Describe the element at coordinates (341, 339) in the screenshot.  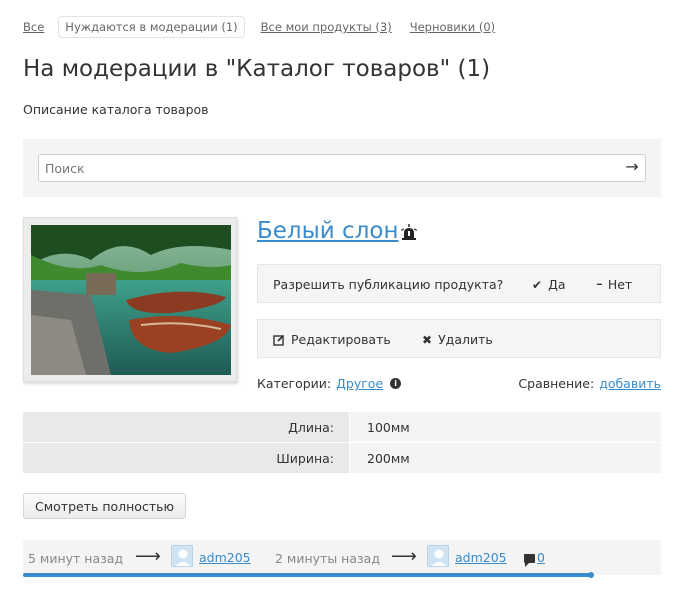
I see `edit-label: Редактировать` at that location.